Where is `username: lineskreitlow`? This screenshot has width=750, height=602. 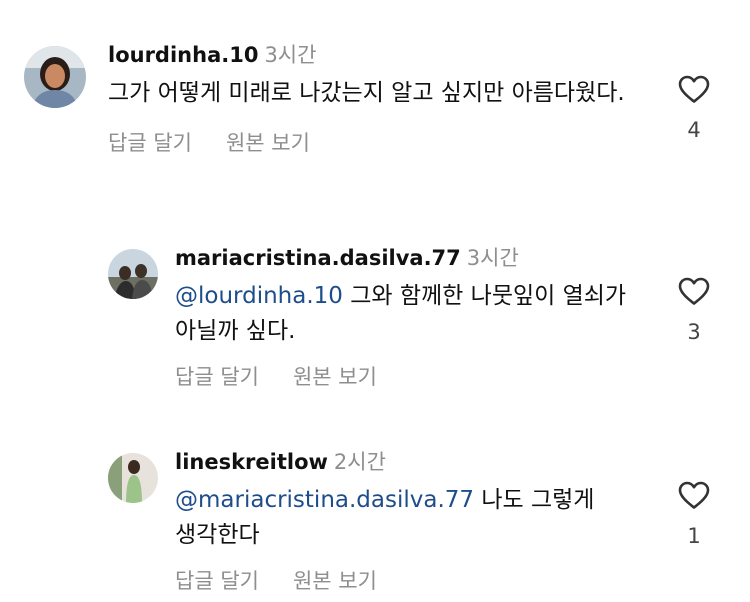
username: lineskreitlow is located at coordinates (251, 462).